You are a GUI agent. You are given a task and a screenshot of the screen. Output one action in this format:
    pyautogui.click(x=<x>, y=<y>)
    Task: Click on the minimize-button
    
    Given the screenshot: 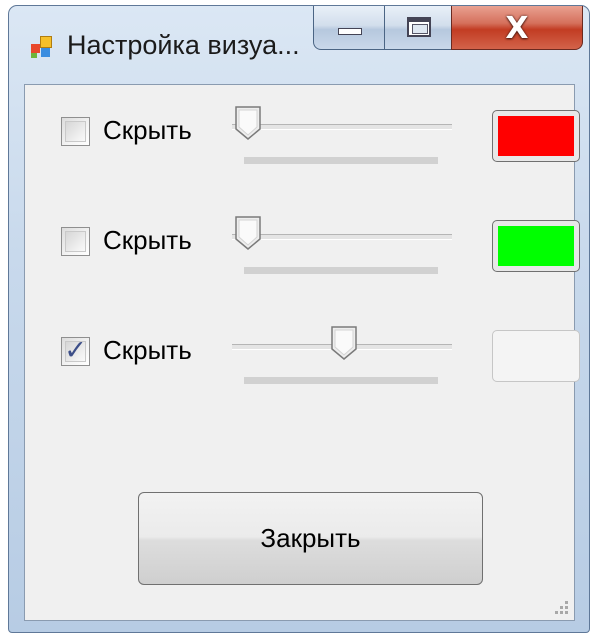 What is the action you would take?
    pyautogui.click(x=349, y=28)
    